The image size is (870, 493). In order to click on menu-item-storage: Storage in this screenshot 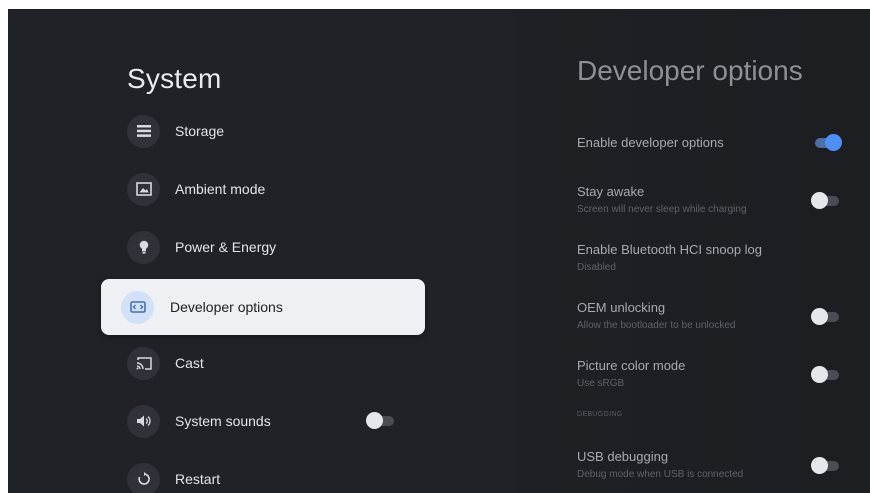, I will do `click(263, 131)`.